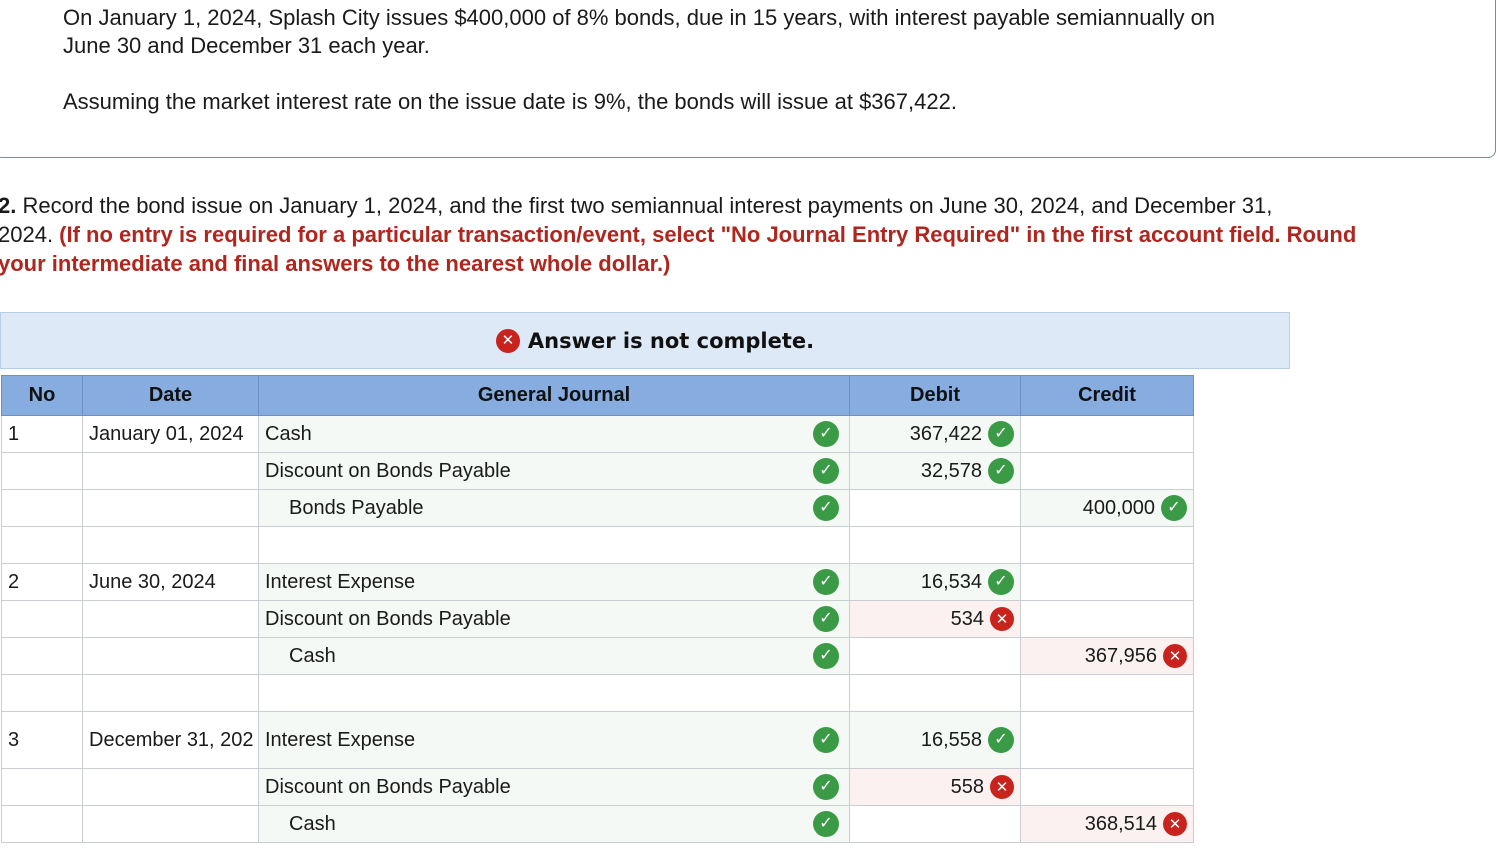  Describe the element at coordinates (554, 508) in the screenshot. I see `account-cell: Bonds Payable ✓` at that location.